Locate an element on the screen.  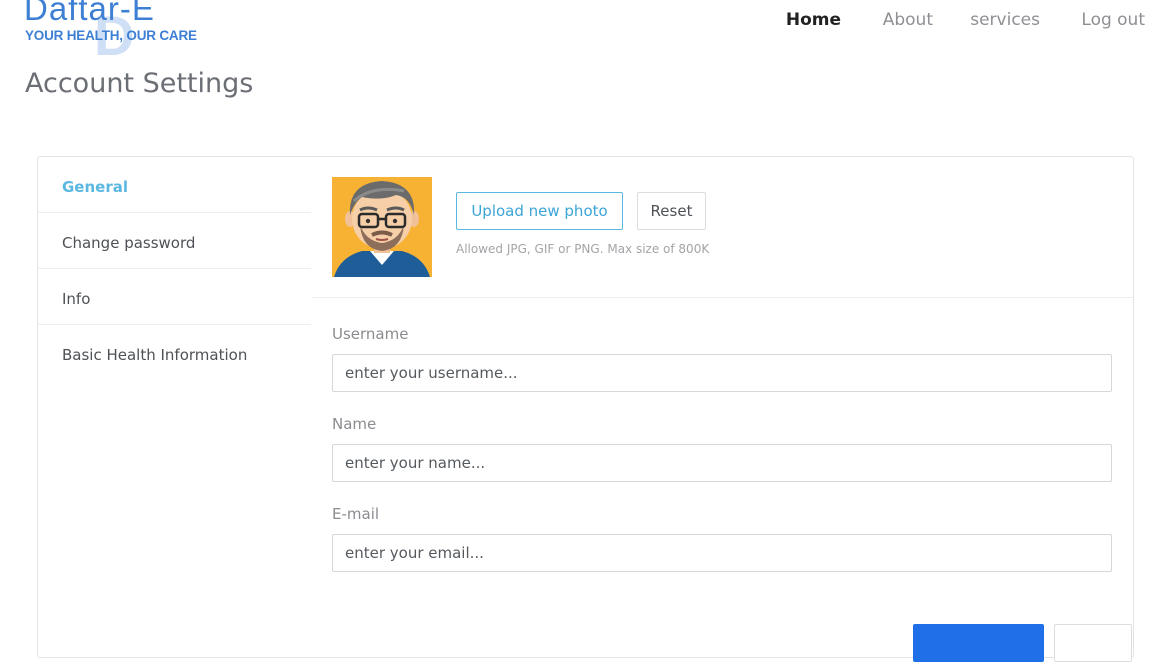
sidebar-item-general: General is located at coordinates (174, 185).